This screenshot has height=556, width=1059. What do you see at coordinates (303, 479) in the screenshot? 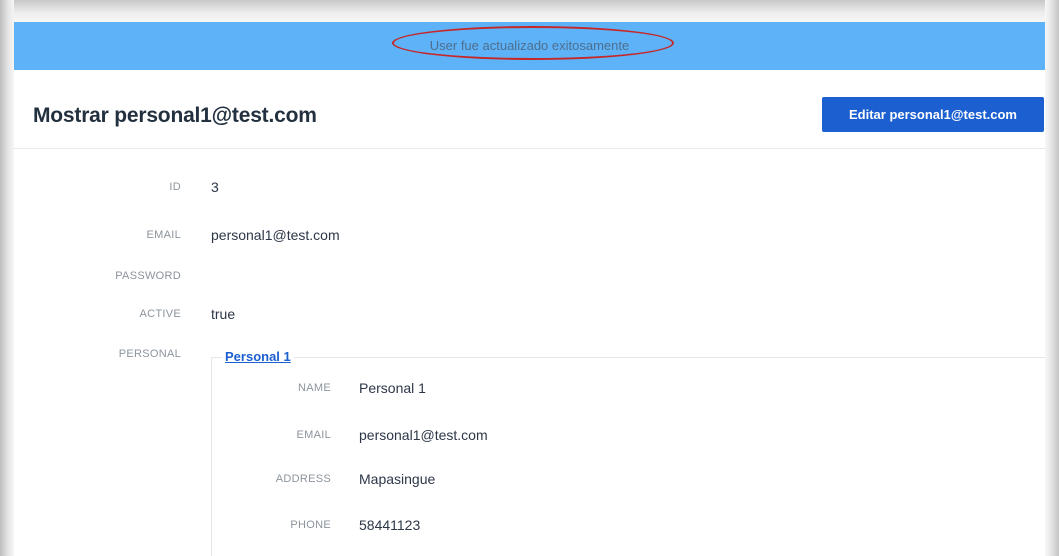
I see `personal-address-label: ADDRESS` at bounding box center [303, 479].